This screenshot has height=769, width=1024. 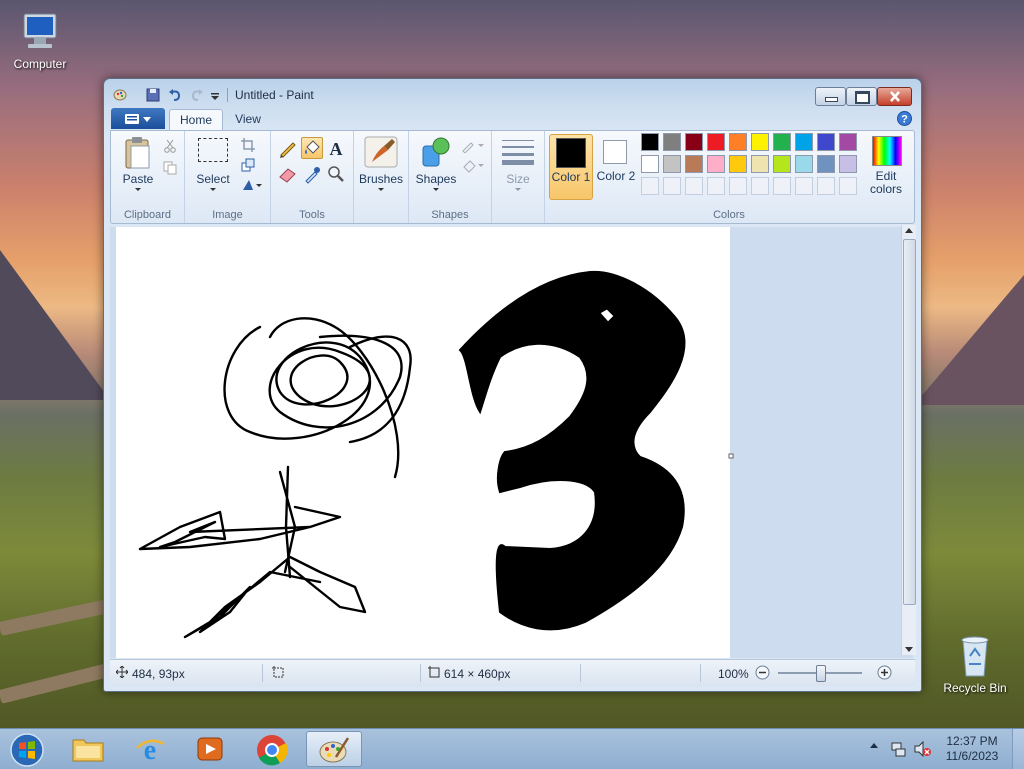 I want to click on network-icon, so click(x=898, y=749).